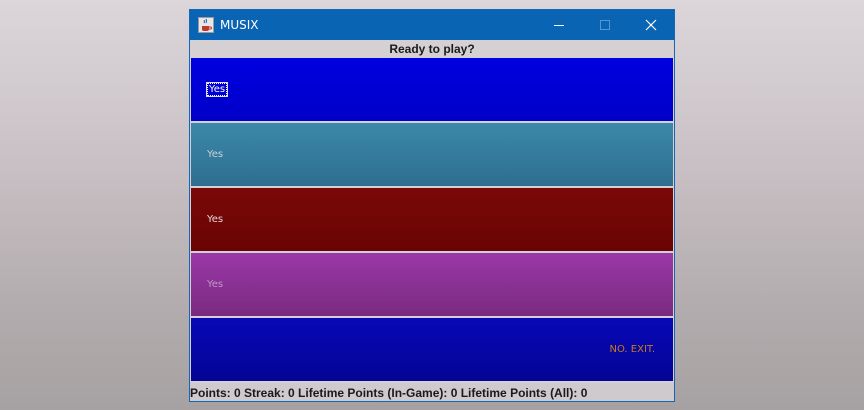 Image resolution: width=864 pixels, height=410 pixels. I want to click on minimize-button, so click(559, 25).